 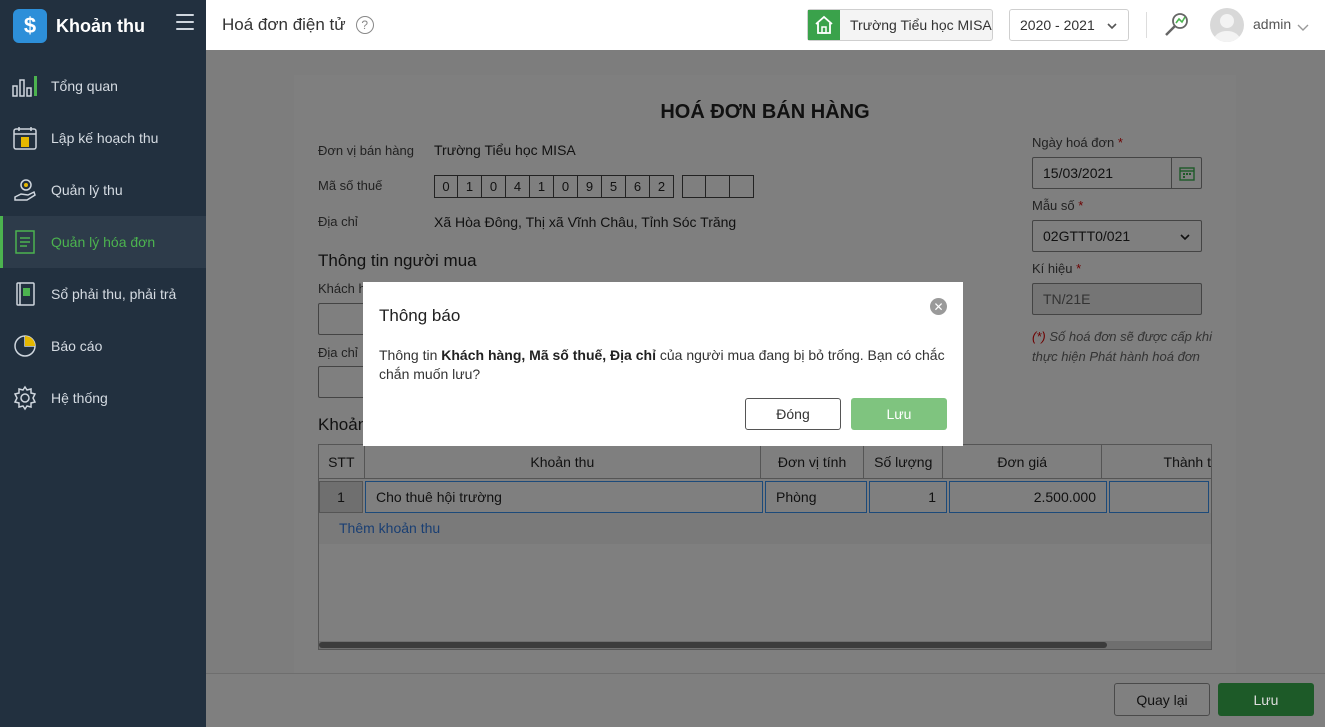 What do you see at coordinates (816, 497) in the screenshot?
I see `cell-unit: Phòng` at bounding box center [816, 497].